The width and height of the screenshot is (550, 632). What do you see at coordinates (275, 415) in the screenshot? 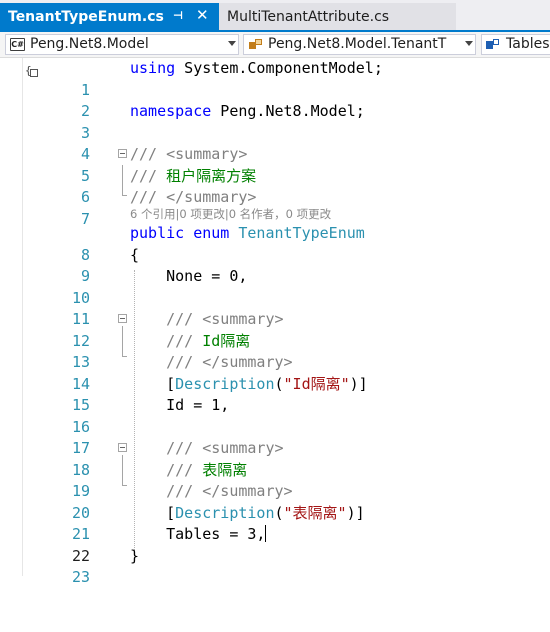
I see `code-line: 16 Id = 1,` at bounding box center [275, 415].